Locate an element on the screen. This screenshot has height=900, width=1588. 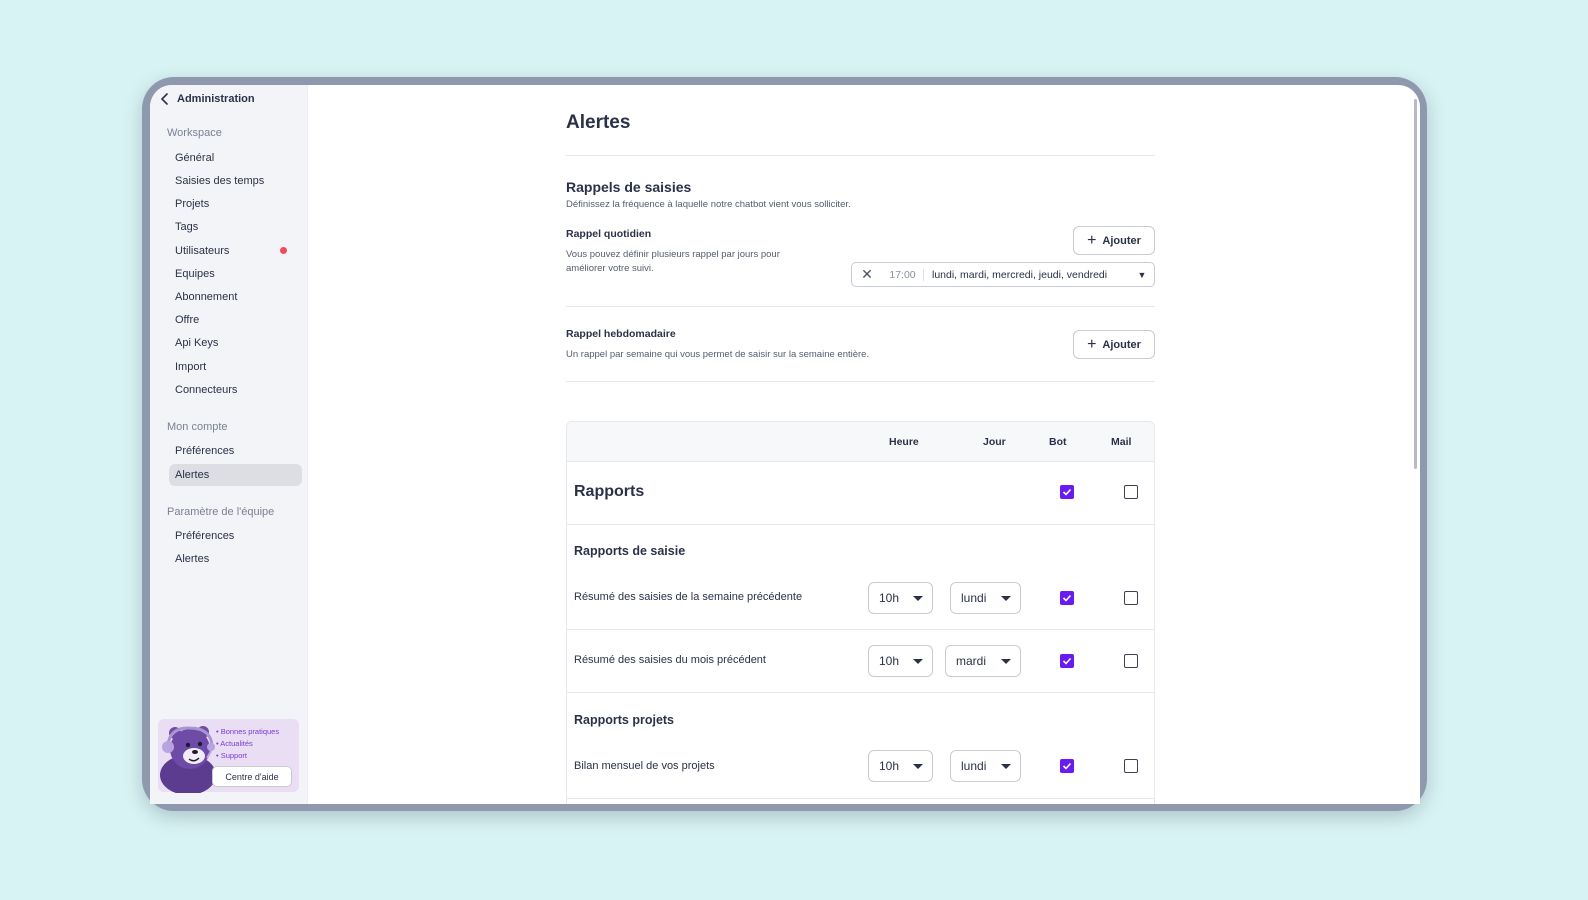
back-to-administration: Administration is located at coordinates (207, 99).